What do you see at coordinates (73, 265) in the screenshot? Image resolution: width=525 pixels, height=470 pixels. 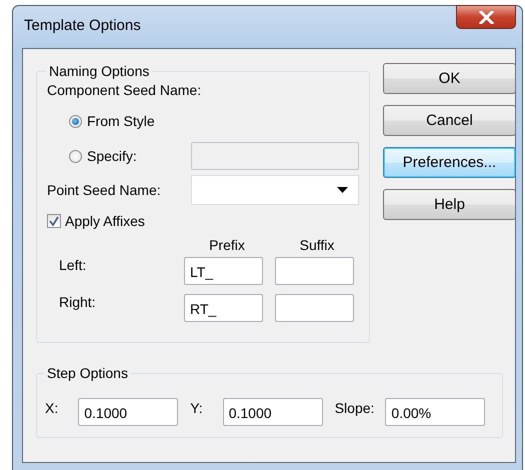 I see `field-label: Left:` at bounding box center [73, 265].